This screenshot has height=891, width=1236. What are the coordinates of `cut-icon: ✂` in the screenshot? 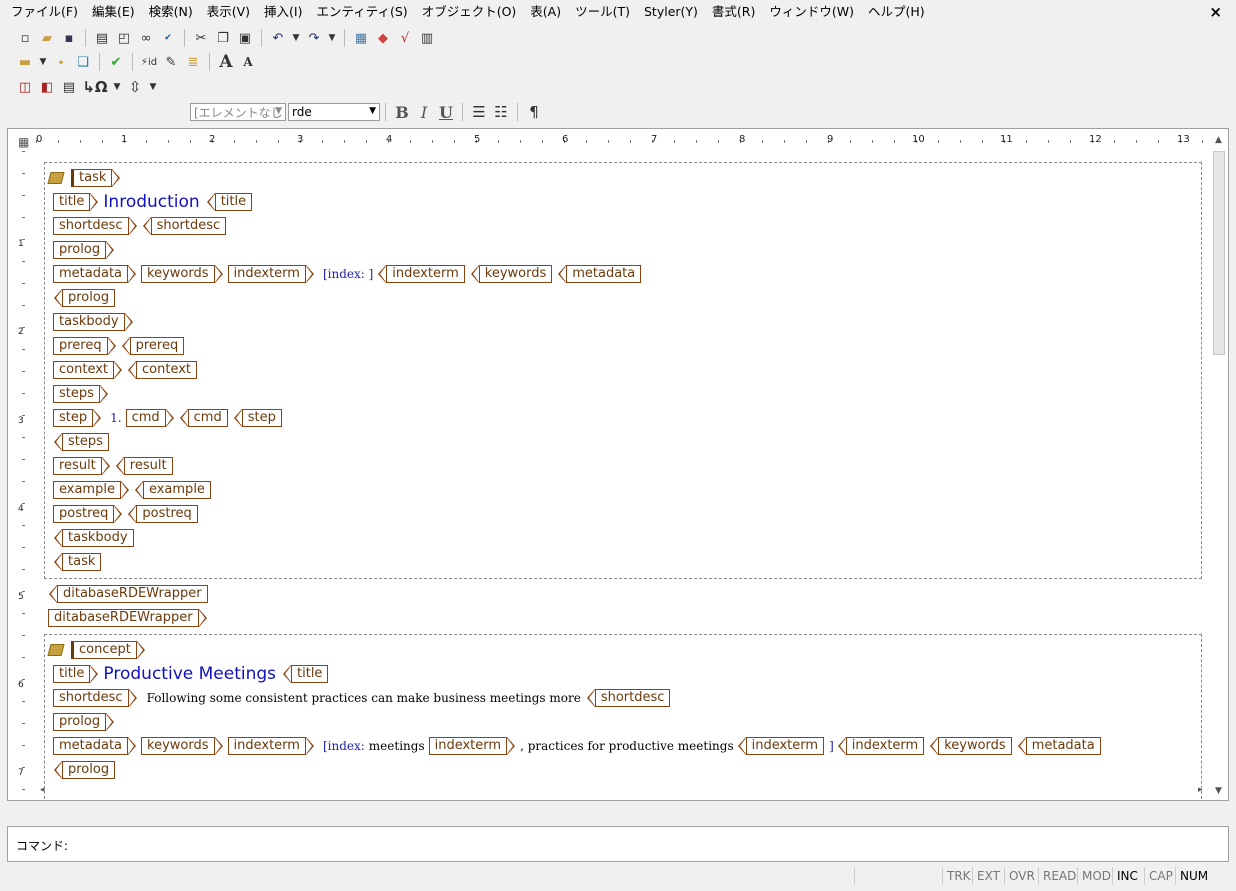 It's located at (201, 38).